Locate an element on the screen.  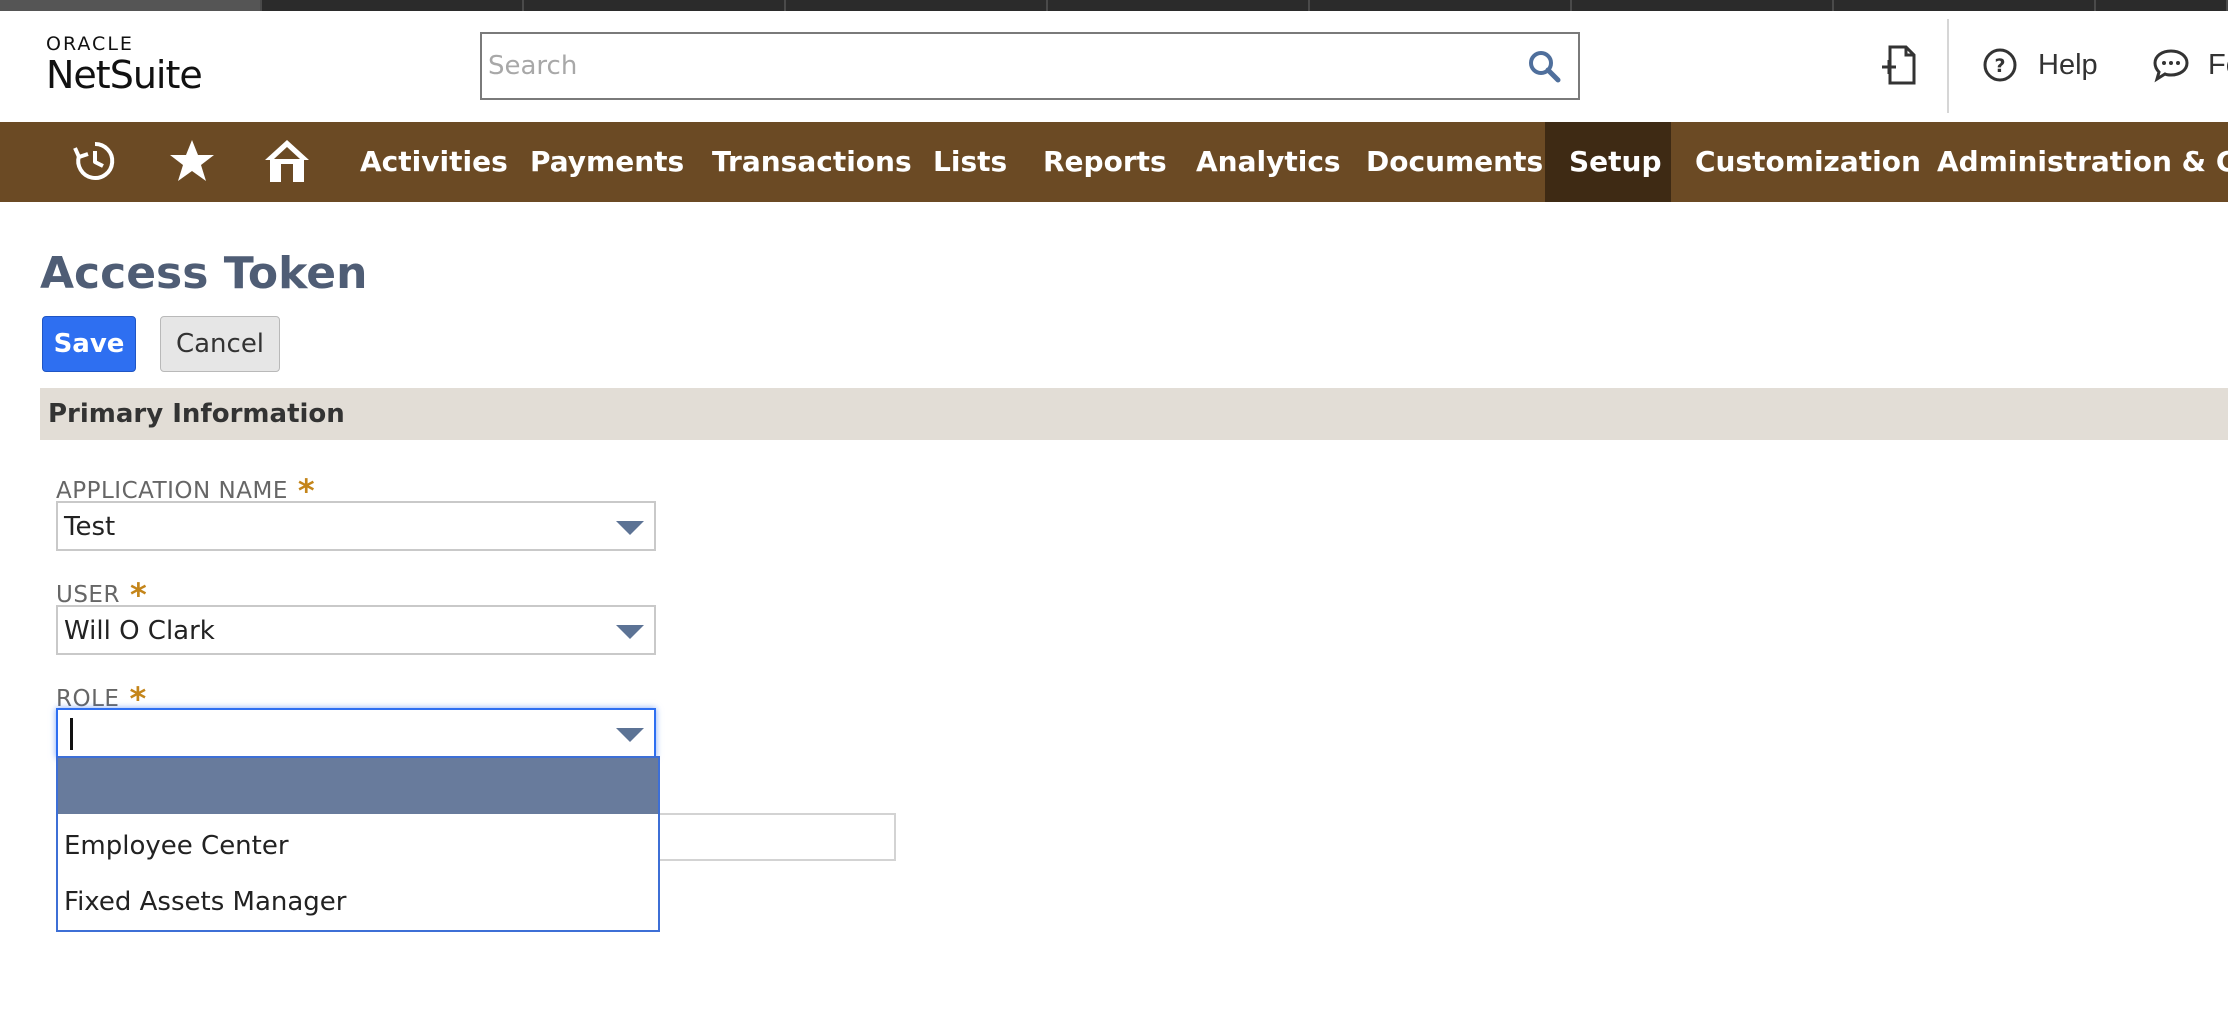
cancel-button: Cancel is located at coordinates (220, 344).